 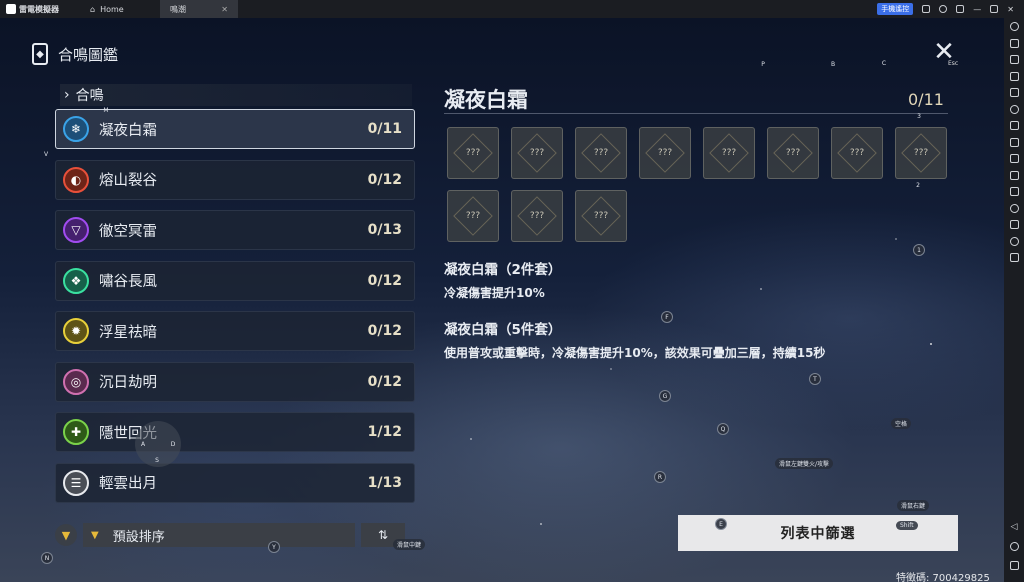 I want to click on key-hint: G, so click(x=665, y=396).